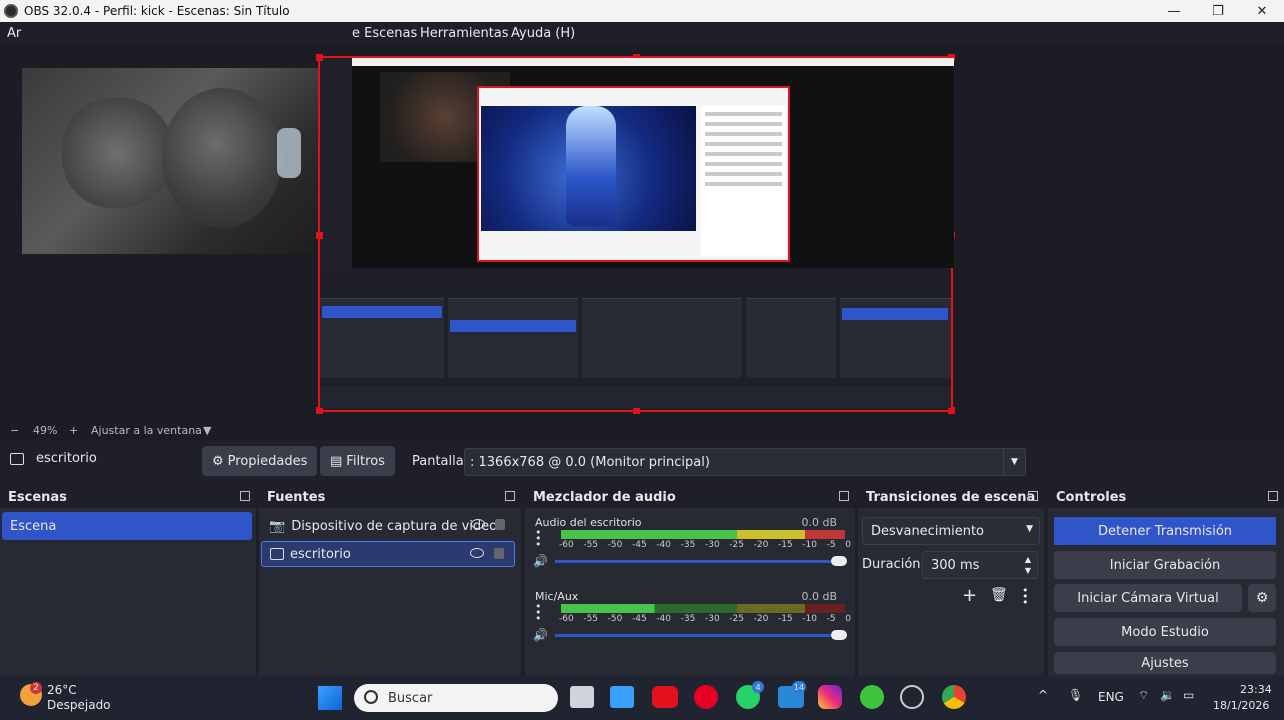 This screenshot has width=1284, height=720. I want to click on menu-herramientas: Herramientas, so click(464, 33).